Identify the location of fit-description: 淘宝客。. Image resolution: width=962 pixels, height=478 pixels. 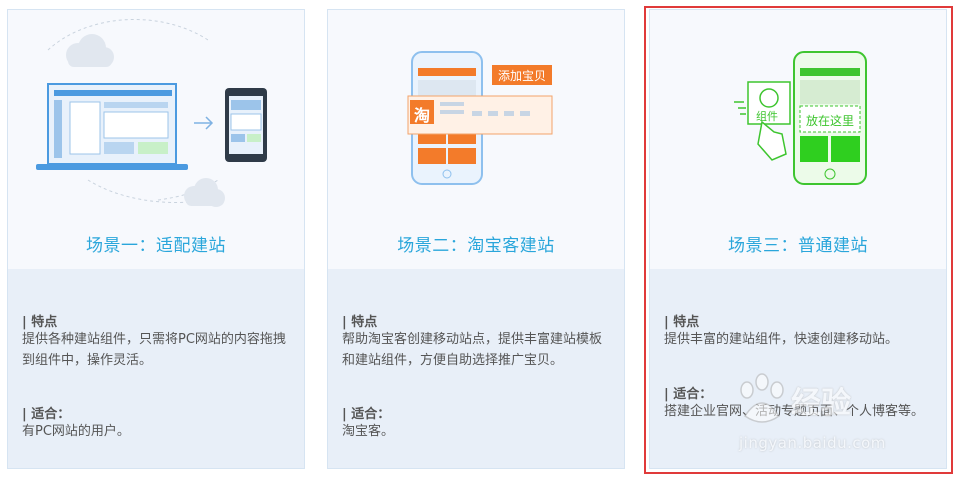
(368, 431).